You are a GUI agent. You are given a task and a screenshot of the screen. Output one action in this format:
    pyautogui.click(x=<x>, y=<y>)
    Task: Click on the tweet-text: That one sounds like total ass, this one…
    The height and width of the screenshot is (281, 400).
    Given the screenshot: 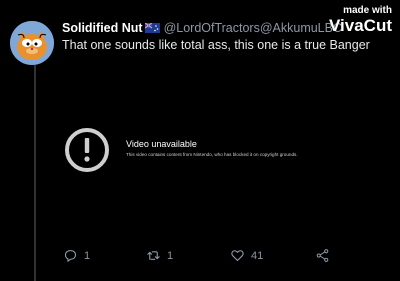 What is the action you would take?
    pyautogui.click(x=216, y=45)
    